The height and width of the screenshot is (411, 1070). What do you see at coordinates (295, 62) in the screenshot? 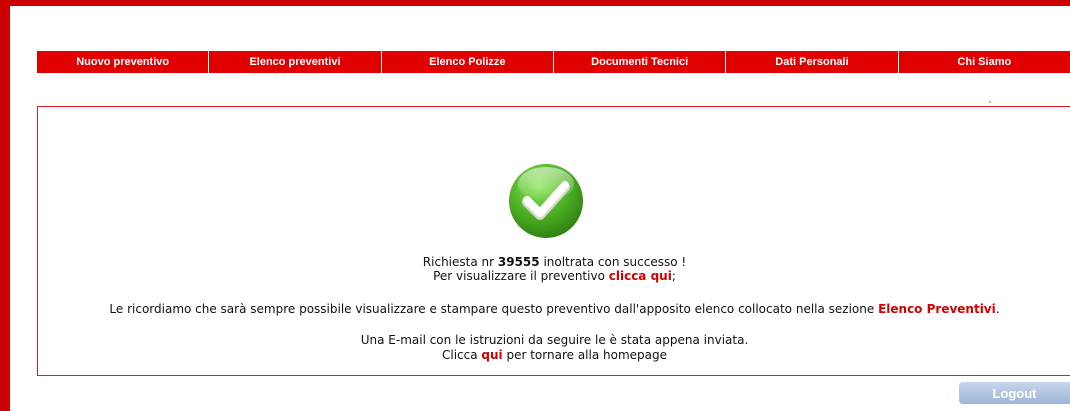
I see `nav-item-elenco-preventivi: Elenco preventivi` at bounding box center [295, 62].